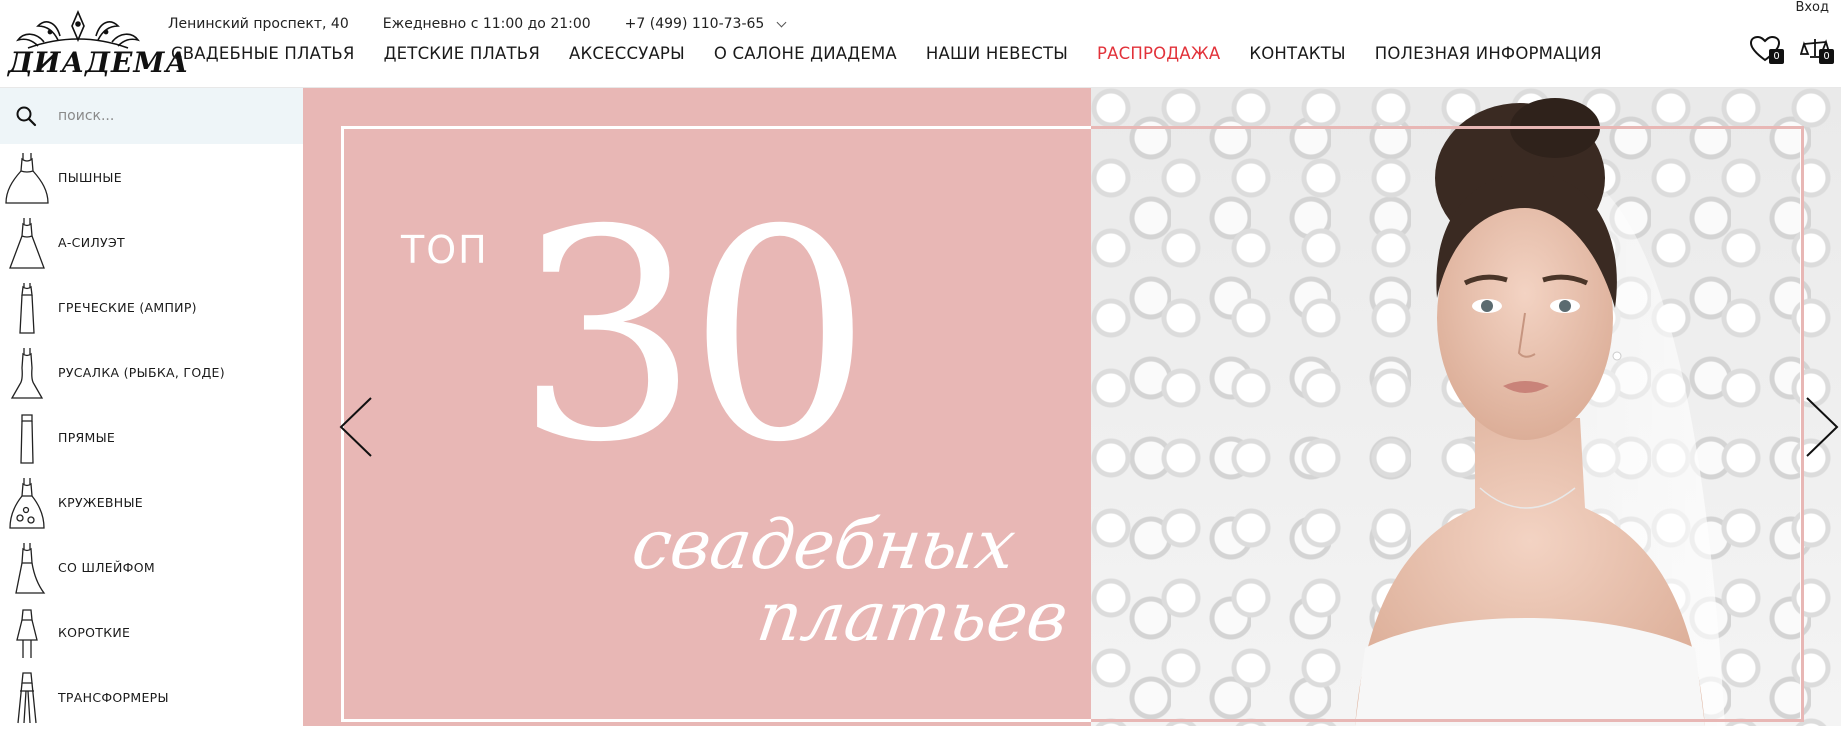 The height and width of the screenshot is (730, 1841). Describe the element at coordinates (486, 24) in the screenshot. I see `hours-text: Ежедневно с 11:00 до 21:00` at that location.